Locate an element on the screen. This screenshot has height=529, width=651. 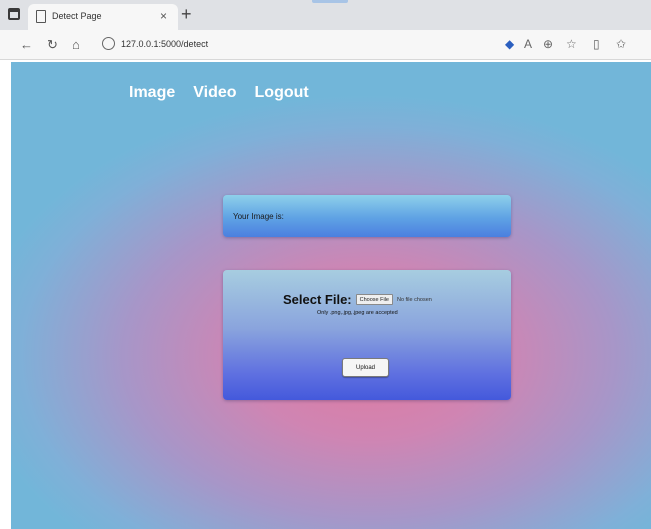
nav-logout-link: Logout is located at coordinates (282, 93).